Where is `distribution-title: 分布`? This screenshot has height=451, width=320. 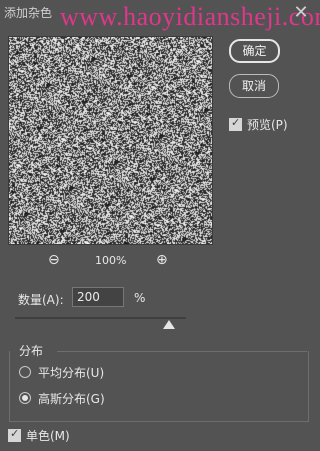 distribution-title: 分布 is located at coordinates (31, 350).